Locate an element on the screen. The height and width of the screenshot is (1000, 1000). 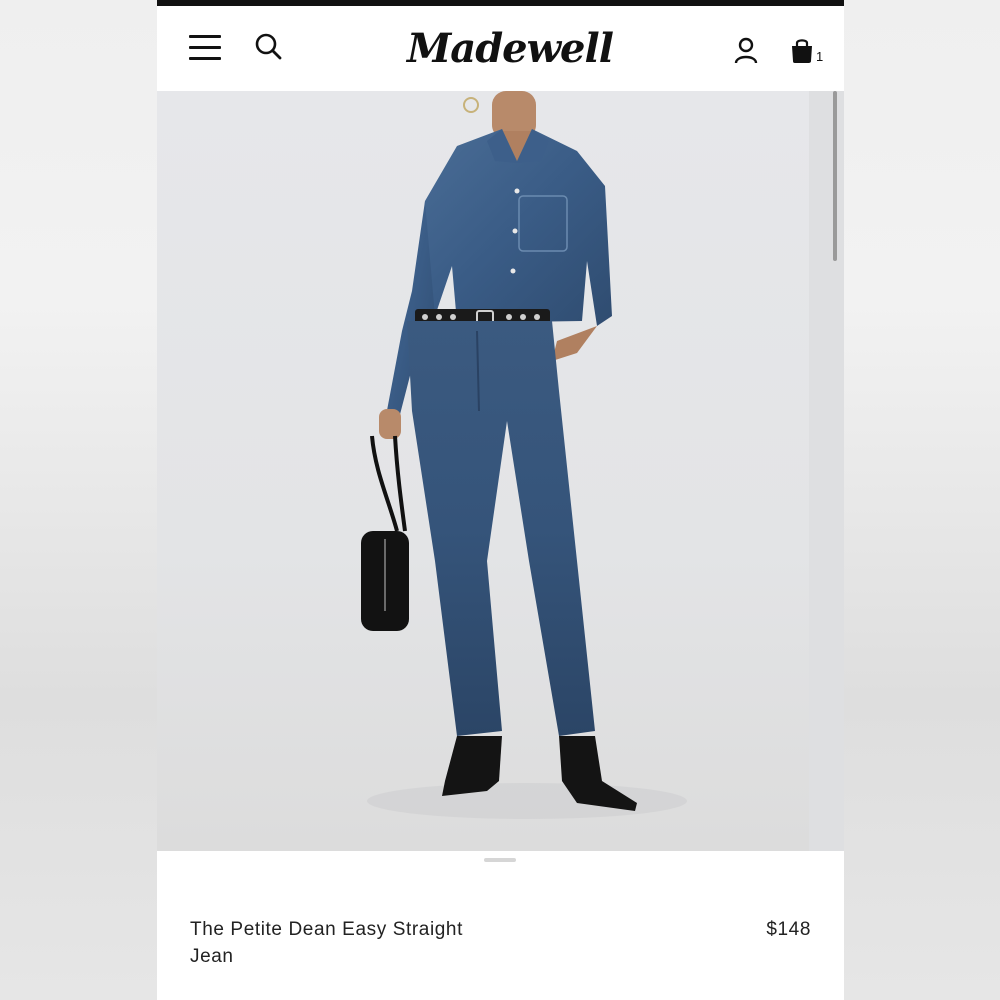
madewell-logo: Madewell is located at coordinates (510, 49).